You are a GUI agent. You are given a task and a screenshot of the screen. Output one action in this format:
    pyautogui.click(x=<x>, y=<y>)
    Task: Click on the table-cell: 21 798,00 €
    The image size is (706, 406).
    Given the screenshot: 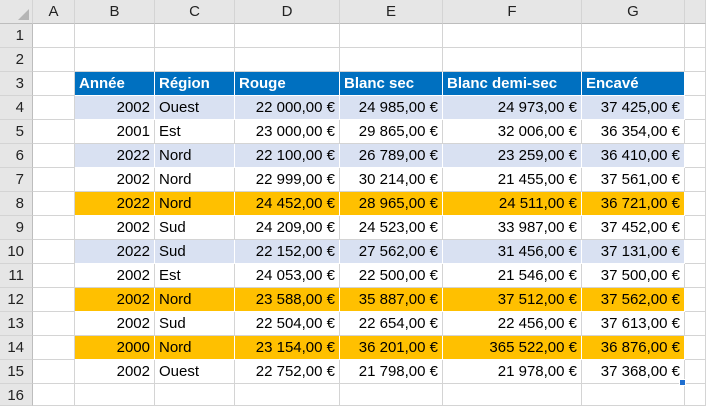 What is the action you would take?
    pyautogui.click(x=391, y=372)
    